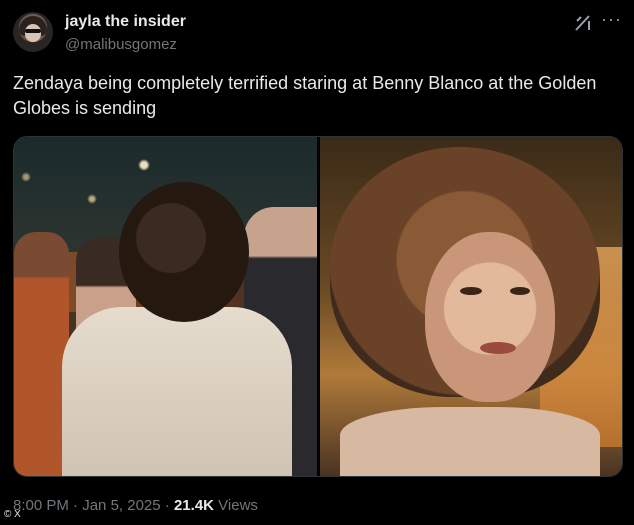  Describe the element at coordinates (498, 348) in the screenshot. I see `lips` at that location.